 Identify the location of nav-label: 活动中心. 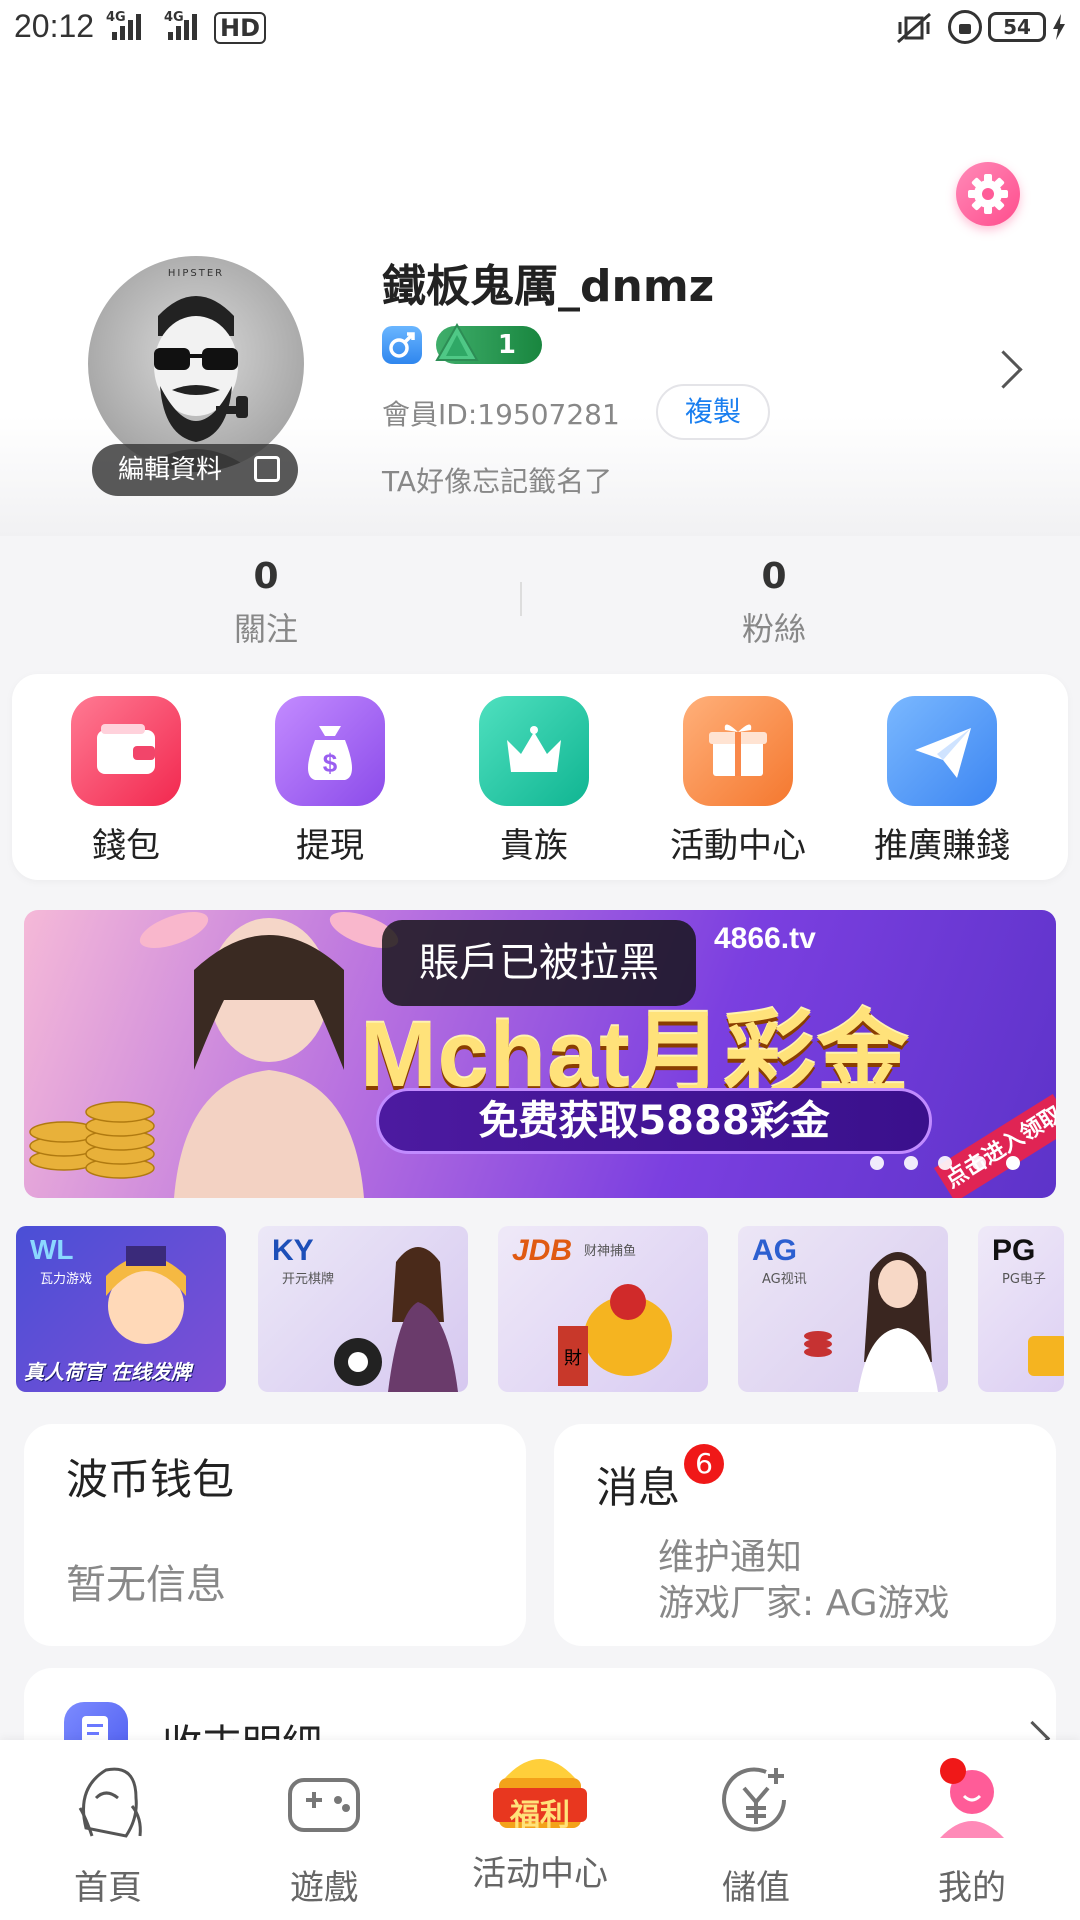
(540, 1874).